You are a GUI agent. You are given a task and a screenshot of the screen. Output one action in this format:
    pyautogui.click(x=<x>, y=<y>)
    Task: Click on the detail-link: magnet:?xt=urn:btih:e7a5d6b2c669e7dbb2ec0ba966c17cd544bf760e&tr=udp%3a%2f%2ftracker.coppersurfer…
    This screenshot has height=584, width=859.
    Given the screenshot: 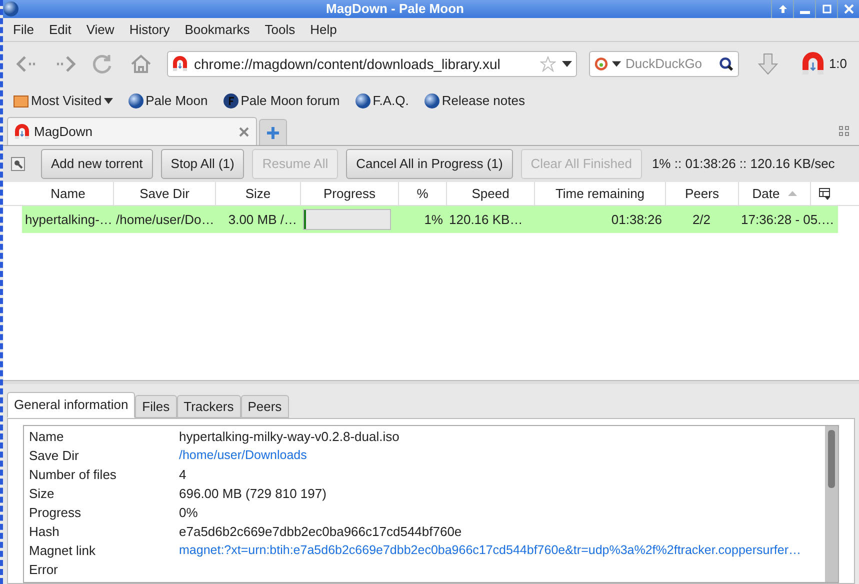 What is the action you would take?
    pyautogui.click(x=490, y=550)
    